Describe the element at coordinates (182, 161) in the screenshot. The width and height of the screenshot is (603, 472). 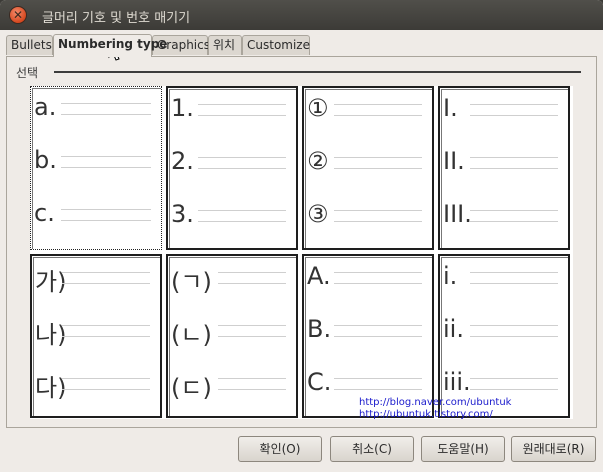
I see `option-label: 2.` at that location.